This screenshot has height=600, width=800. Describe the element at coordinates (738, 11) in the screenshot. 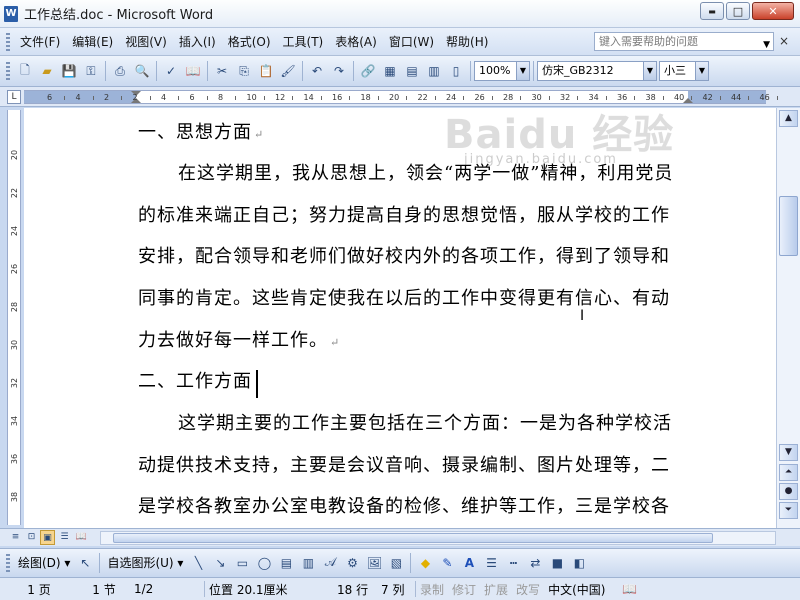

I see `maximize-button: □` at that location.